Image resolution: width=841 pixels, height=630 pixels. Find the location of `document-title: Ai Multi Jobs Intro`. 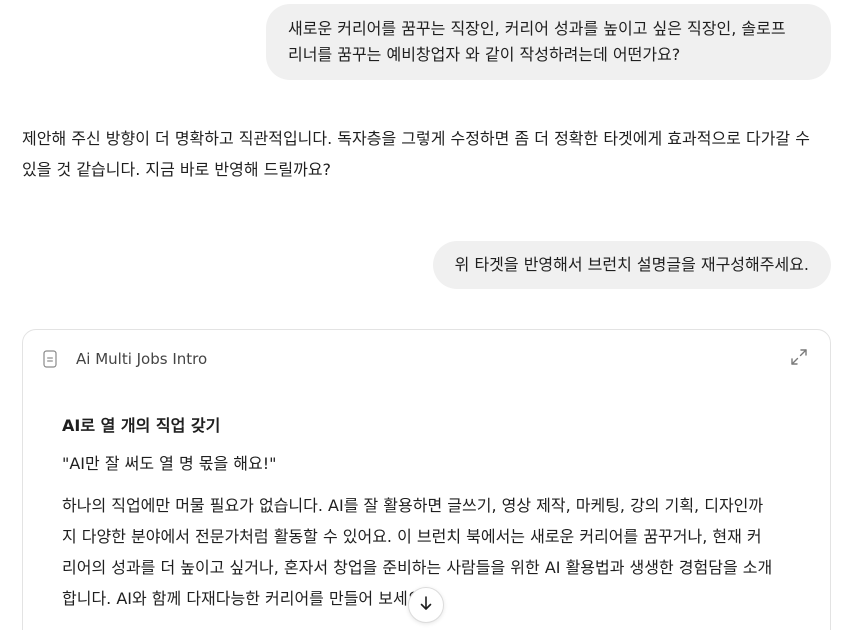

document-title: Ai Multi Jobs Intro is located at coordinates (142, 359).